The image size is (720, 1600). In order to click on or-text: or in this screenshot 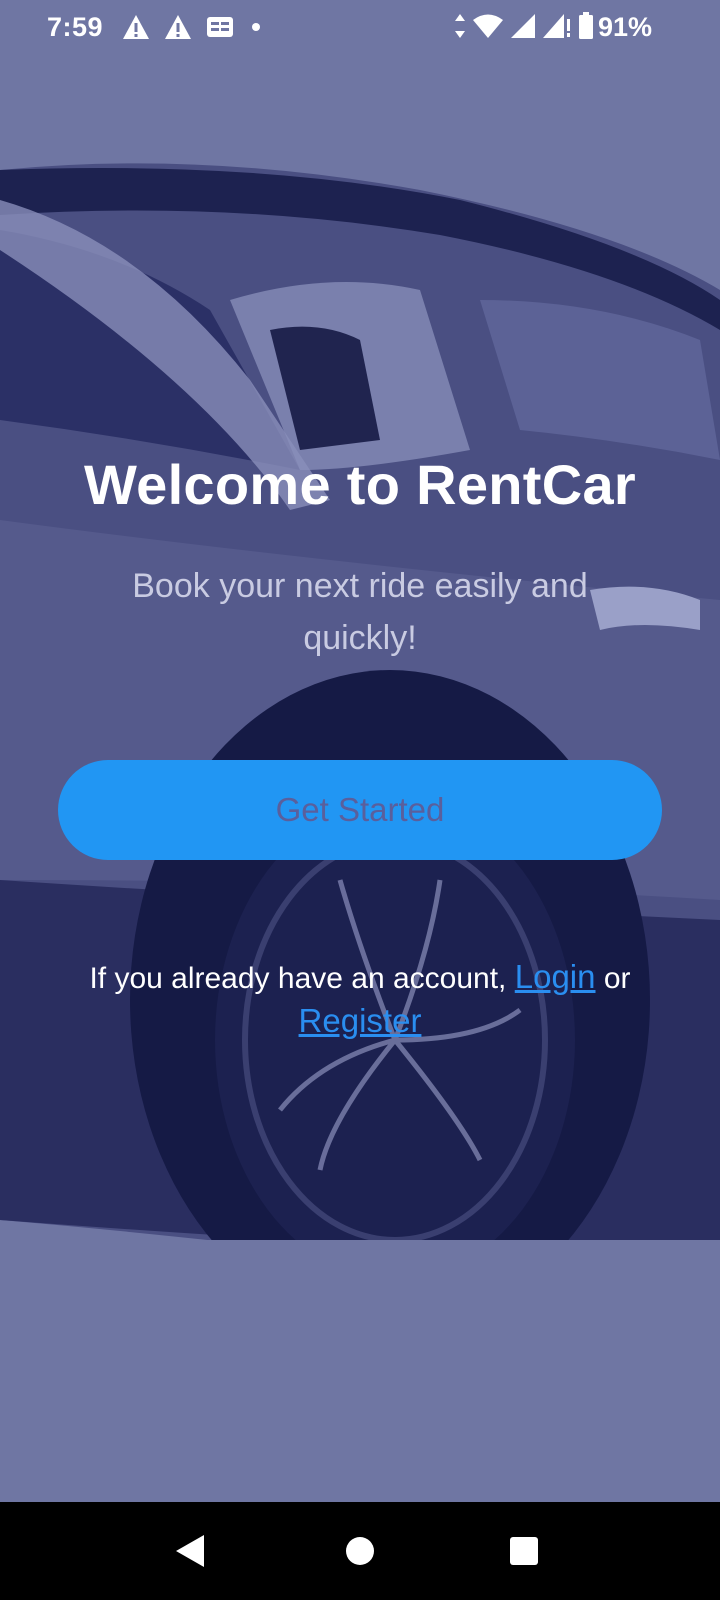, I will do `click(617, 978)`.